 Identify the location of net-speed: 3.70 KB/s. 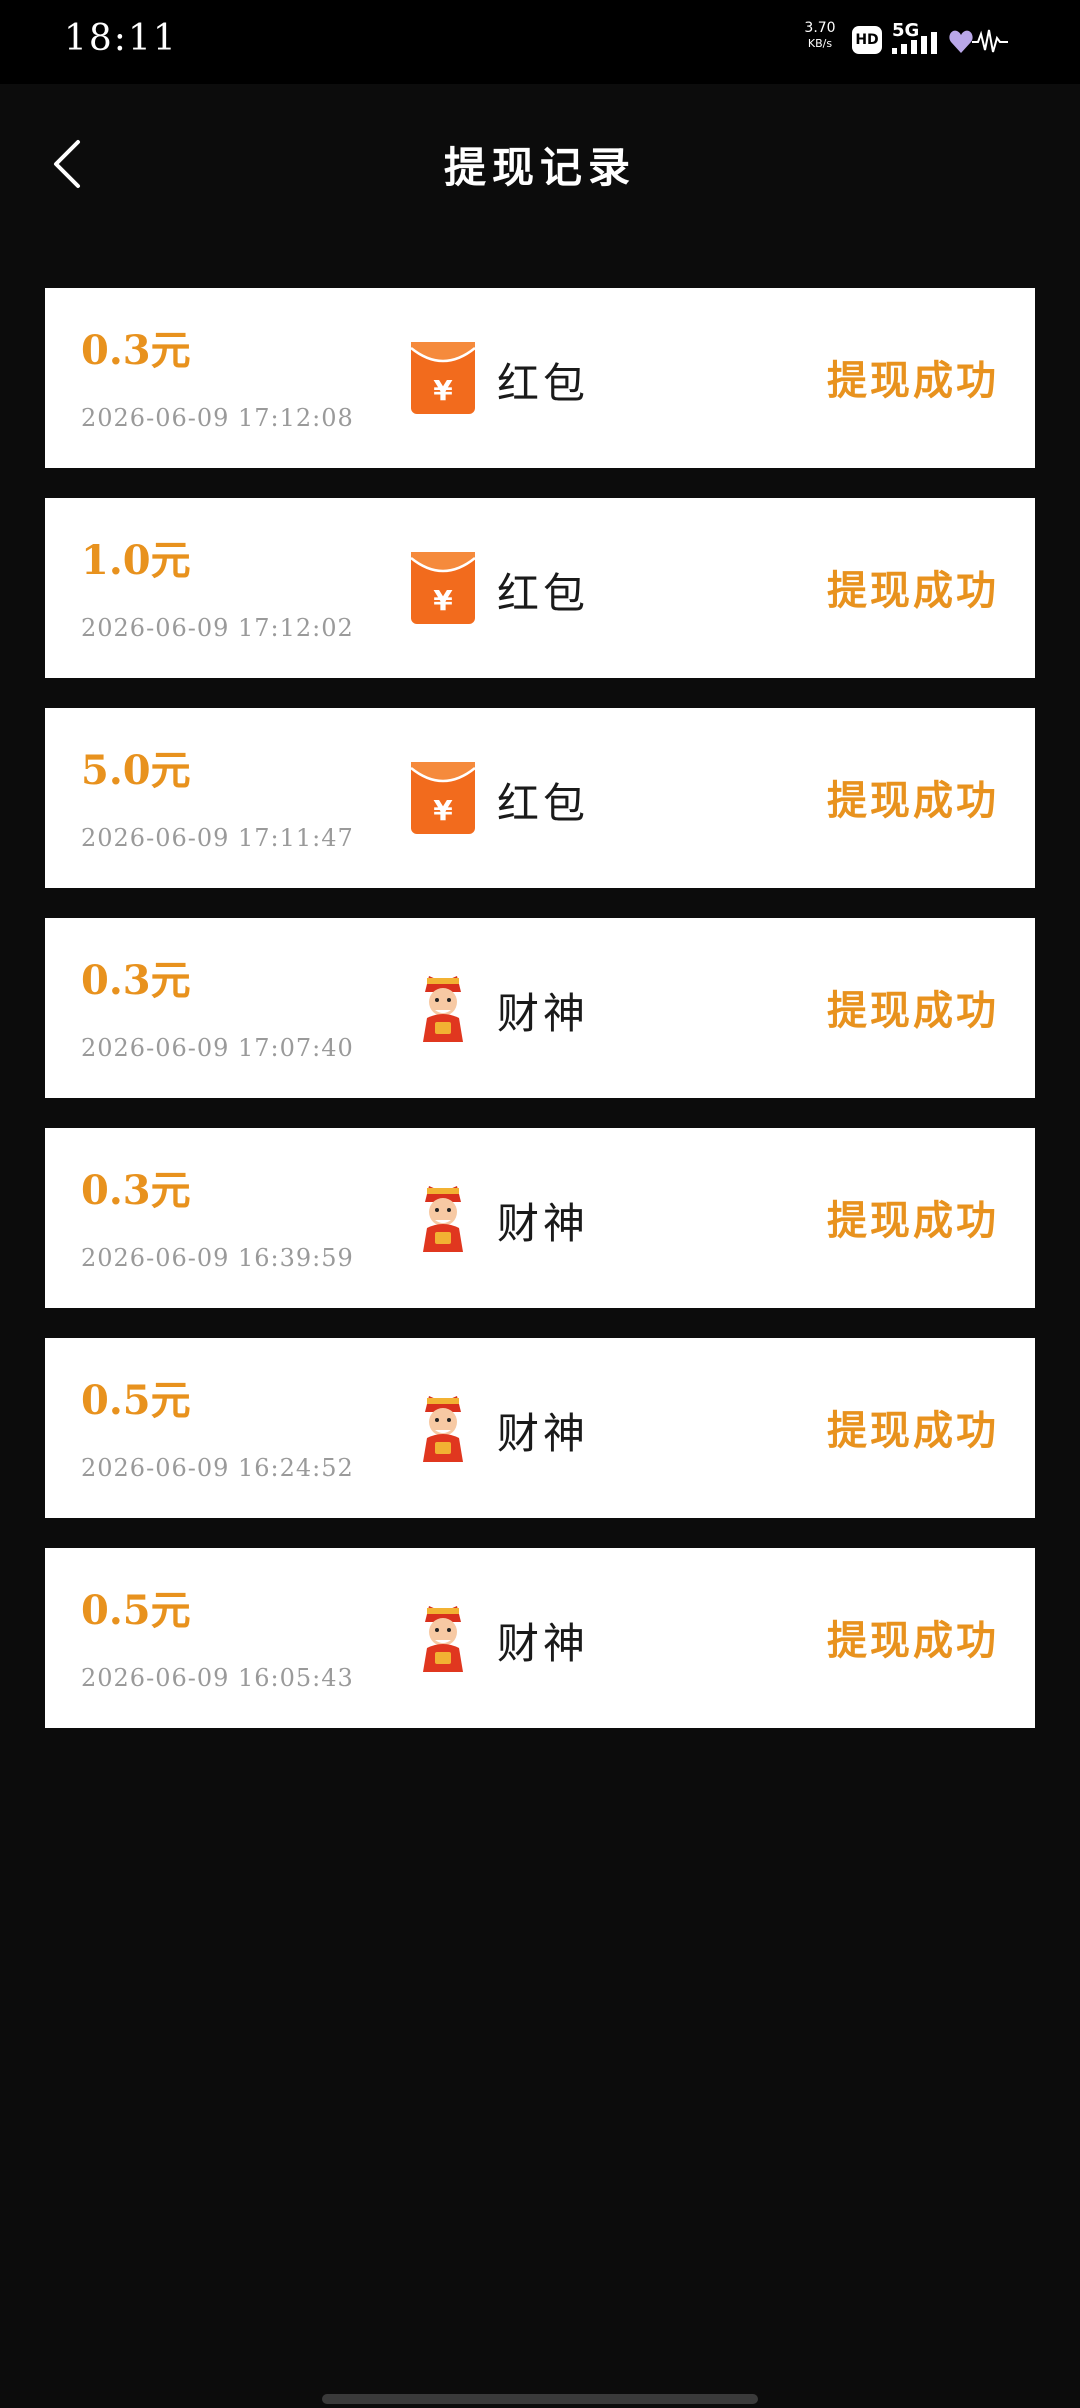
(820, 36).